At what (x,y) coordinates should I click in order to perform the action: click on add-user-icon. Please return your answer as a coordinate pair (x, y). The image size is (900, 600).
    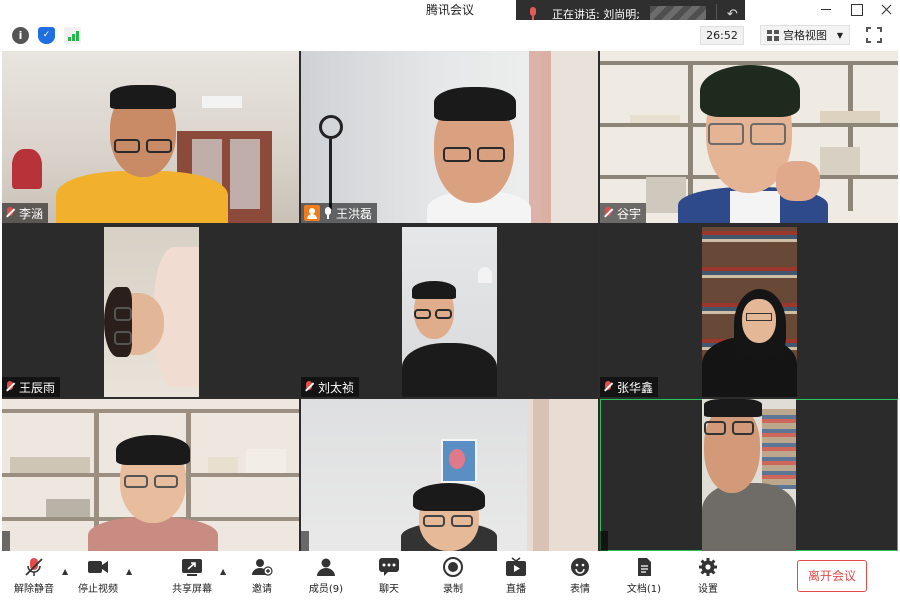
    Looking at the image, I should click on (262, 567).